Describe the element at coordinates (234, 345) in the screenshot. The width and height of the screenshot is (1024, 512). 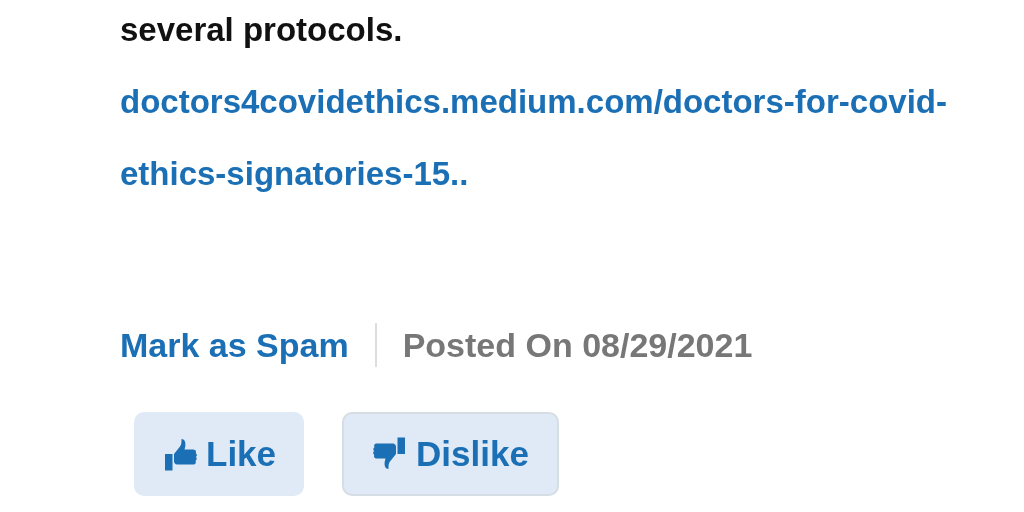
I see `mark-spam-link: Mark as Spam` at that location.